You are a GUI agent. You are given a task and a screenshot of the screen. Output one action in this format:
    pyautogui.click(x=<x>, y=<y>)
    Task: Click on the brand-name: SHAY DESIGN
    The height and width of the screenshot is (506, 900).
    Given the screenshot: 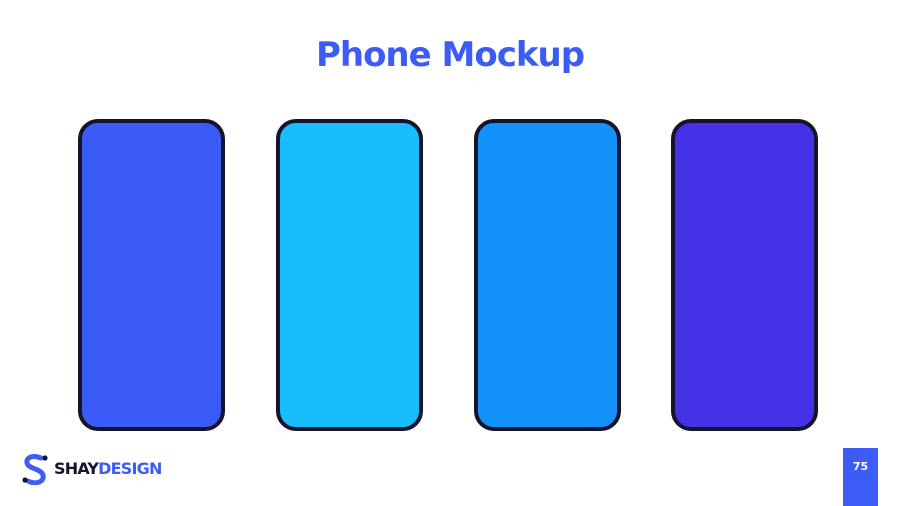 What is the action you would take?
    pyautogui.click(x=108, y=469)
    